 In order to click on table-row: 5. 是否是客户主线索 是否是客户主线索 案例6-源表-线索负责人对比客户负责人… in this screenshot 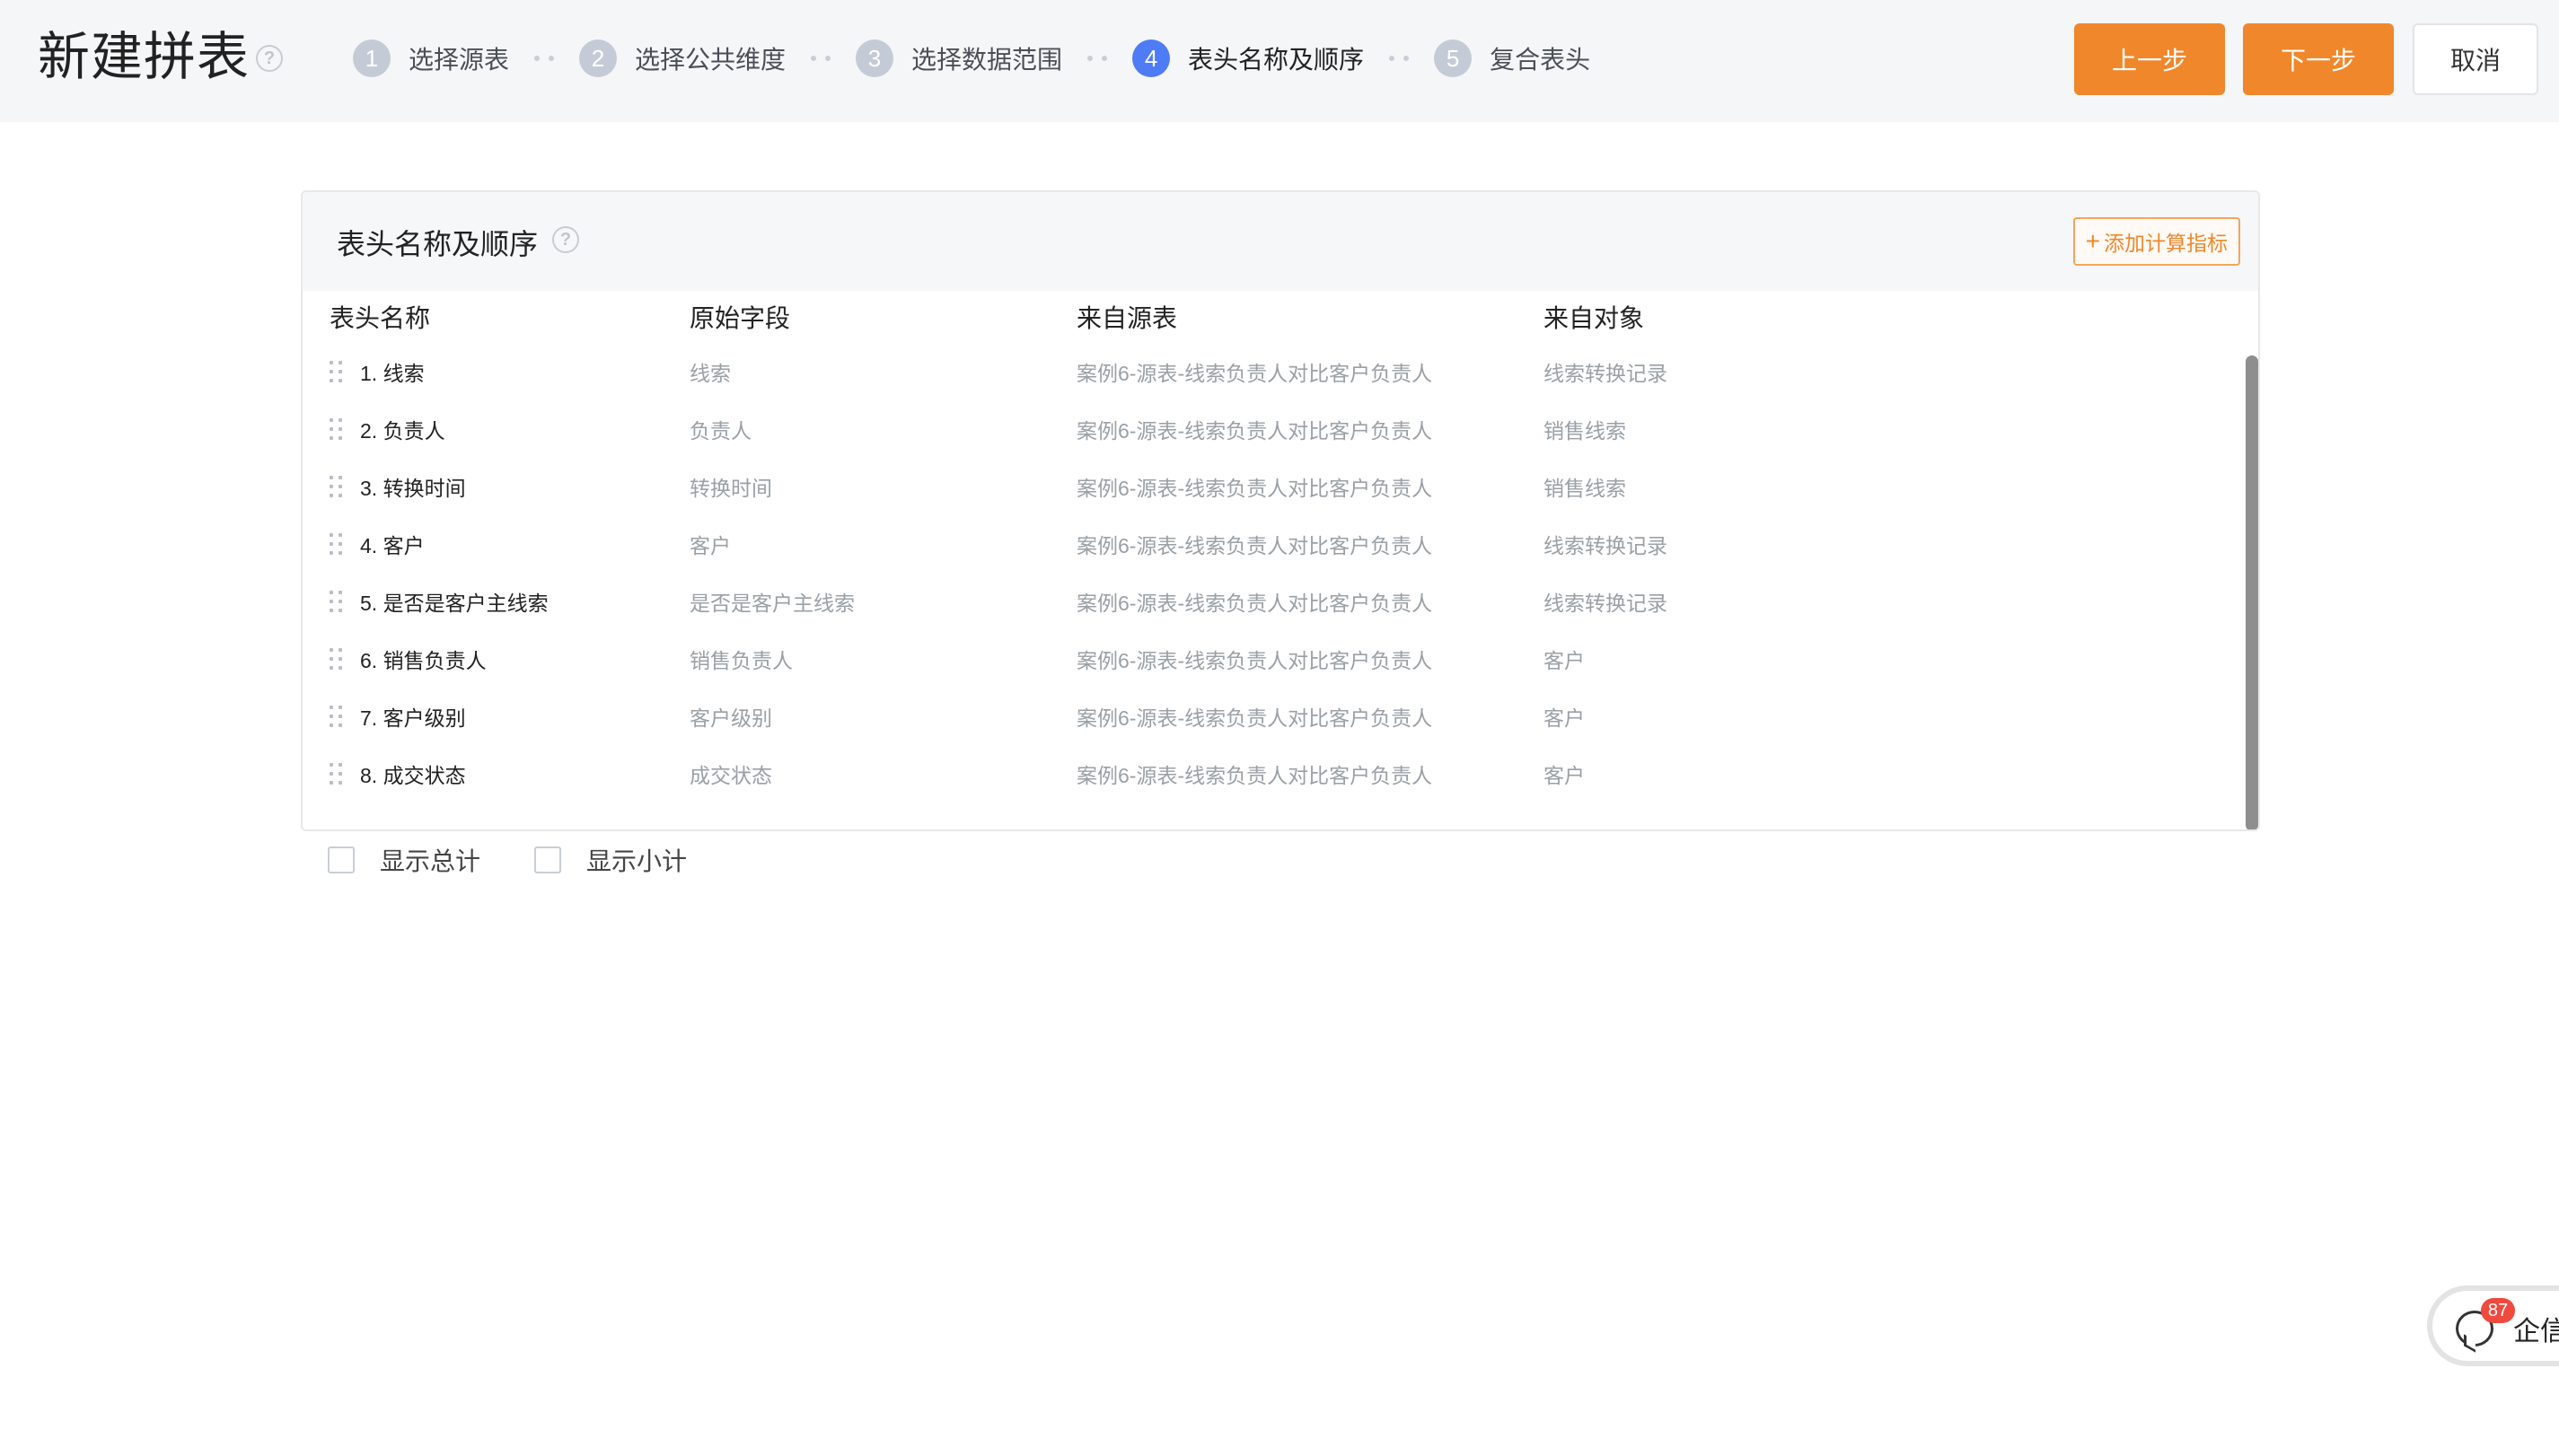, I will do `click(1281, 601)`.